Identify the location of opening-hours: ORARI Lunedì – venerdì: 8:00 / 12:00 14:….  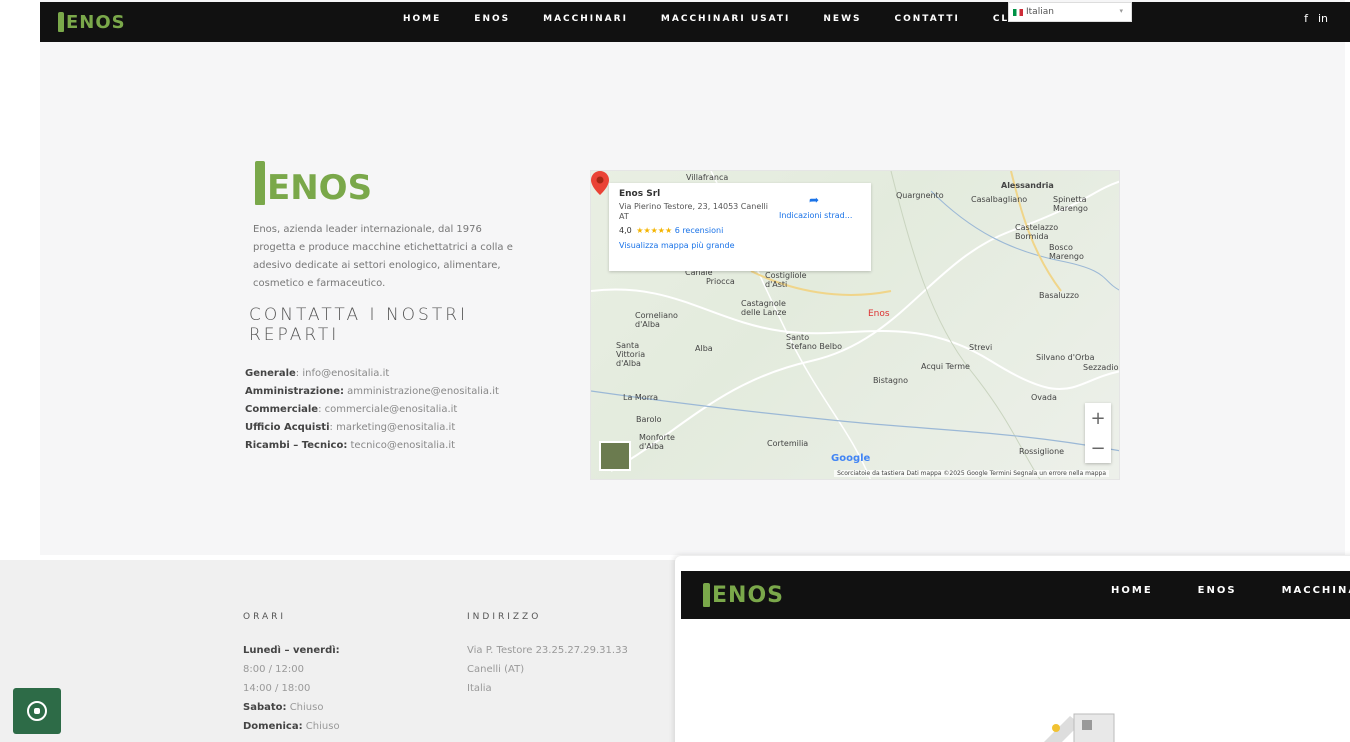
(291, 672).